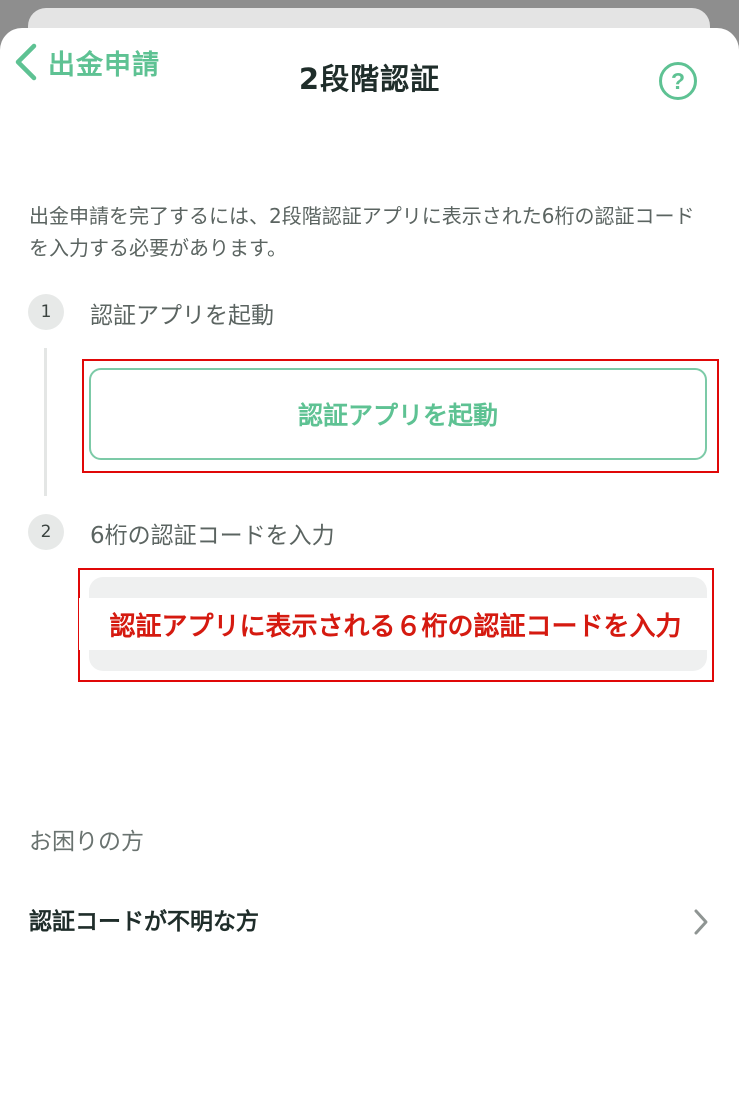 The width and height of the screenshot is (739, 1111). I want to click on page-title: 2段階認証, so click(369, 79).